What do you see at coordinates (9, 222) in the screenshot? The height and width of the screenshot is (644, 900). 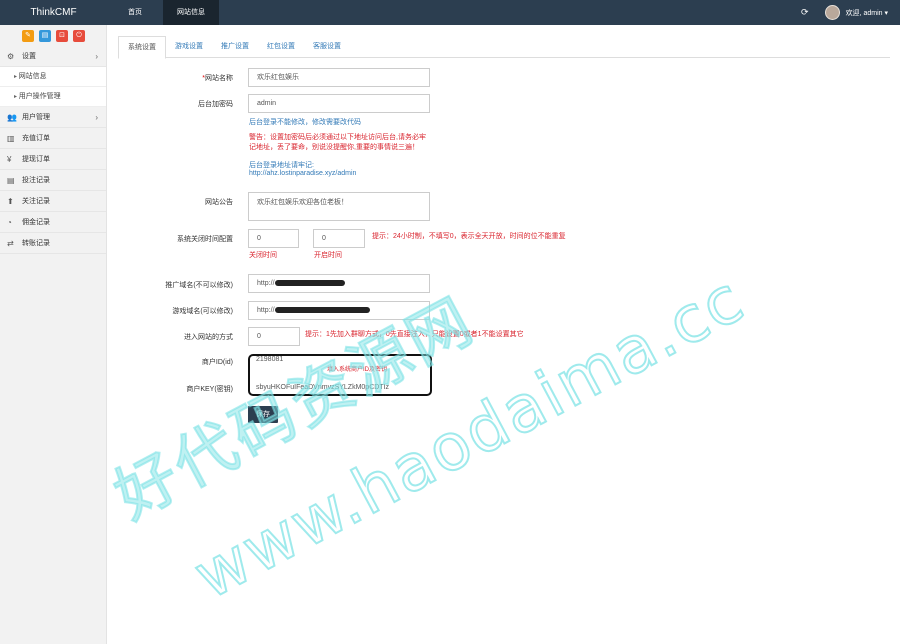 I see `pie-icon: ◔` at bounding box center [9, 222].